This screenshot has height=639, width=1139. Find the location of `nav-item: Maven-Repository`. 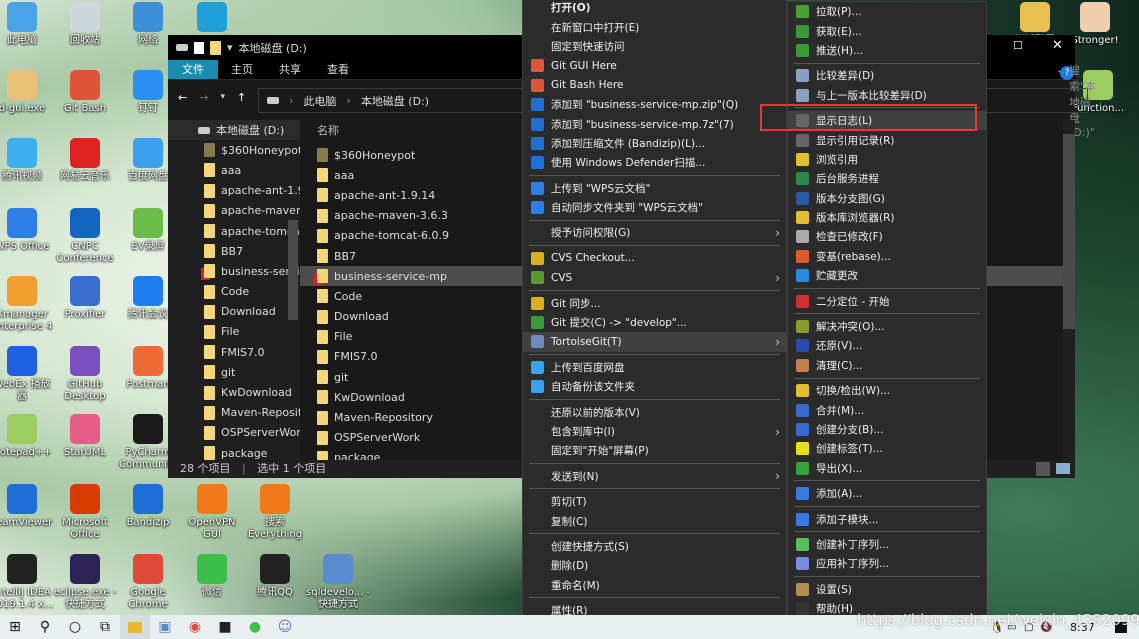

nav-item: Maven-Repository is located at coordinates (234, 413).